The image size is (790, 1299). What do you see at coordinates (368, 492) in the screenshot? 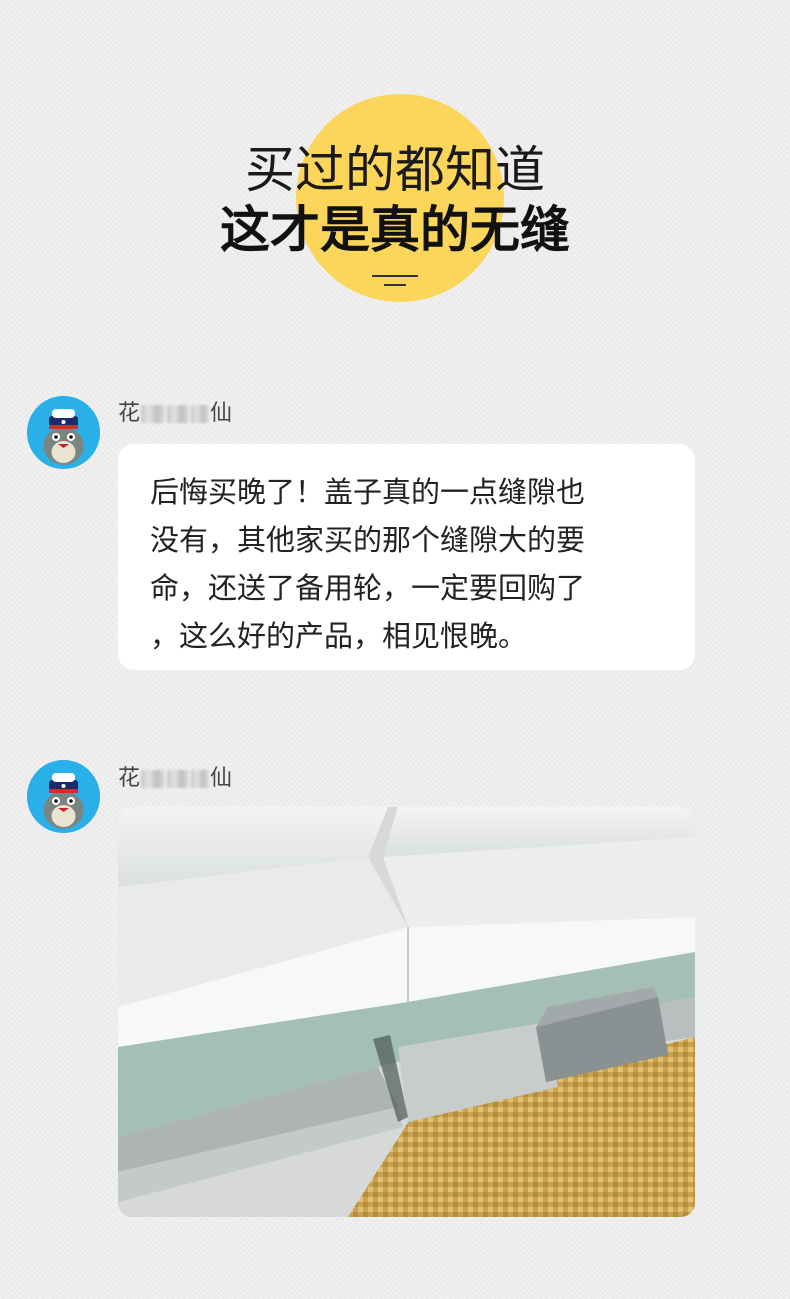
I see `review-text-line: 后悔买晚了！盖子真的一点缝隙也` at bounding box center [368, 492].